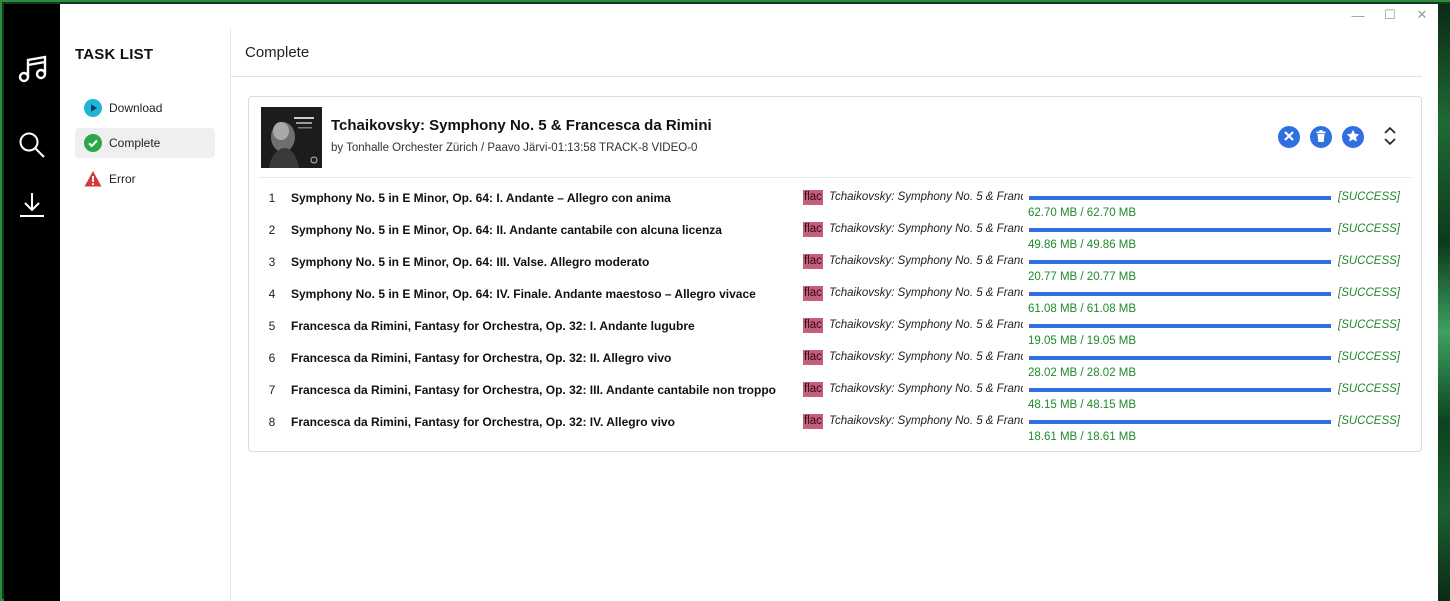  What do you see at coordinates (291, 137) in the screenshot?
I see `album-cover-image` at bounding box center [291, 137].